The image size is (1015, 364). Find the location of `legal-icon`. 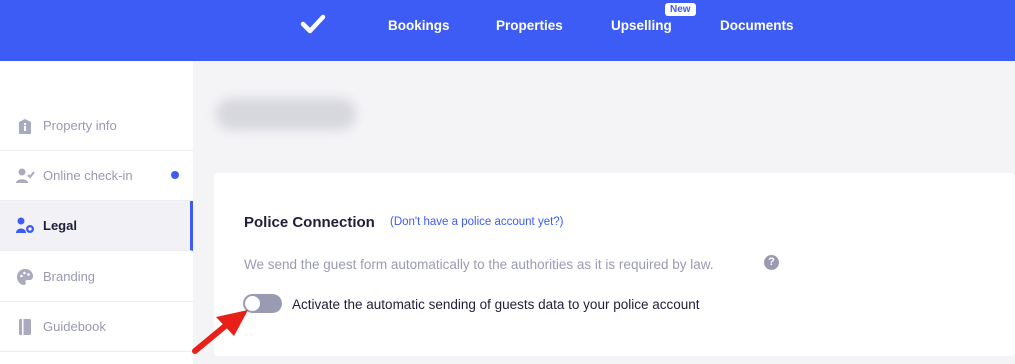

legal-icon is located at coordinates (25, 225).